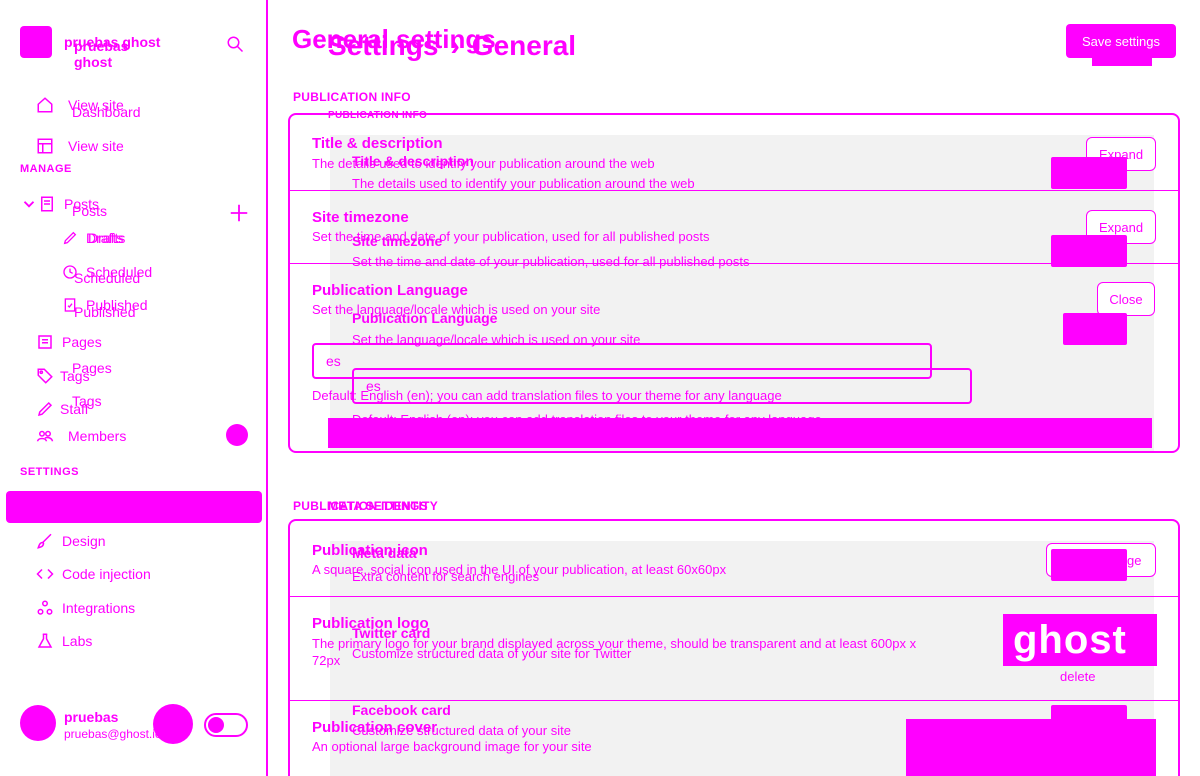 This screenshot has width=1200, height=776. Describe the element at coordinates (740, 433) in the screenshot. I see `language-footer-bar` at that location.